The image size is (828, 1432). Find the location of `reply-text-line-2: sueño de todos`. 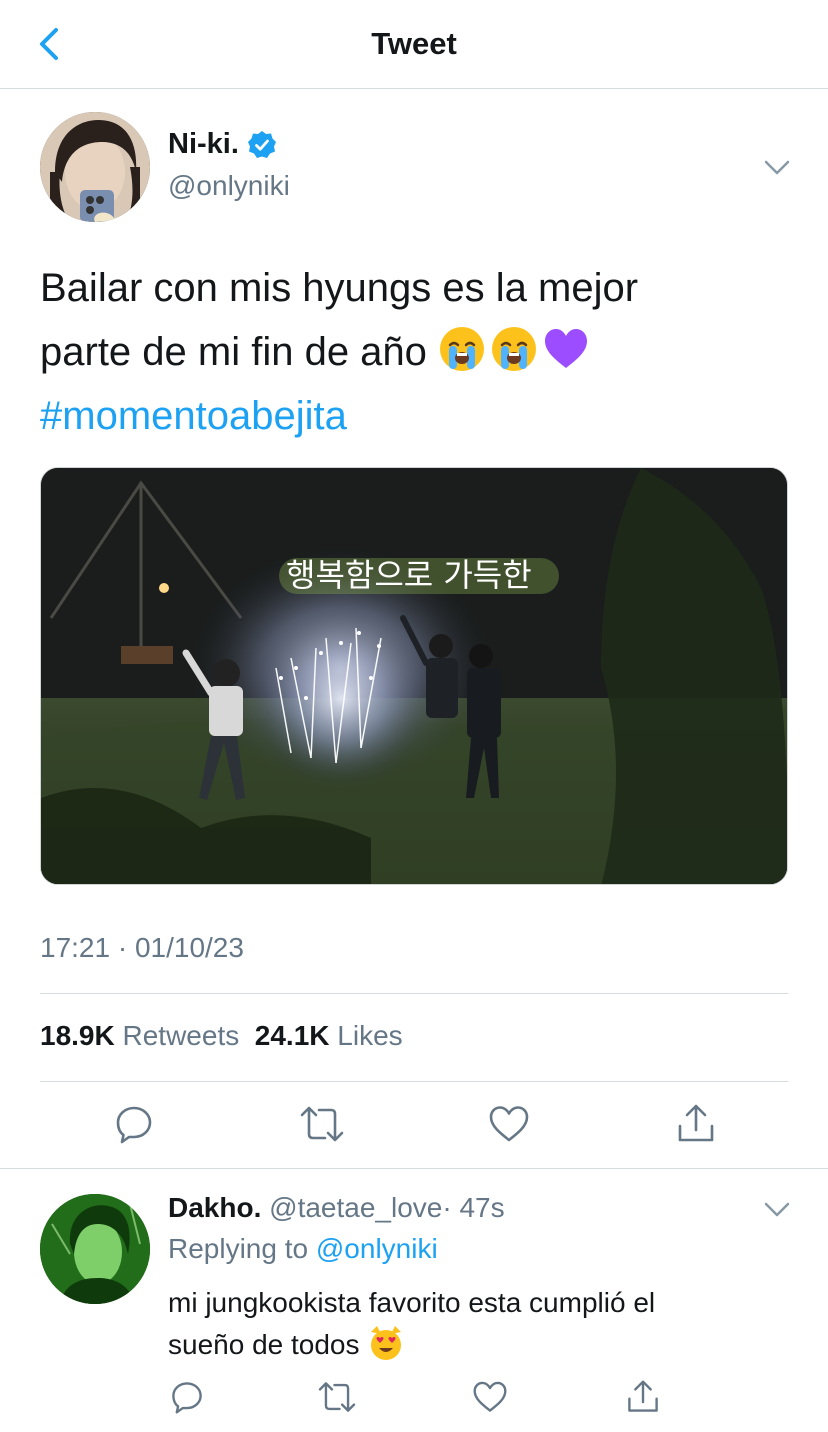

reply-text-line-2: sueño de todos is located at coordinates (264, 1344).